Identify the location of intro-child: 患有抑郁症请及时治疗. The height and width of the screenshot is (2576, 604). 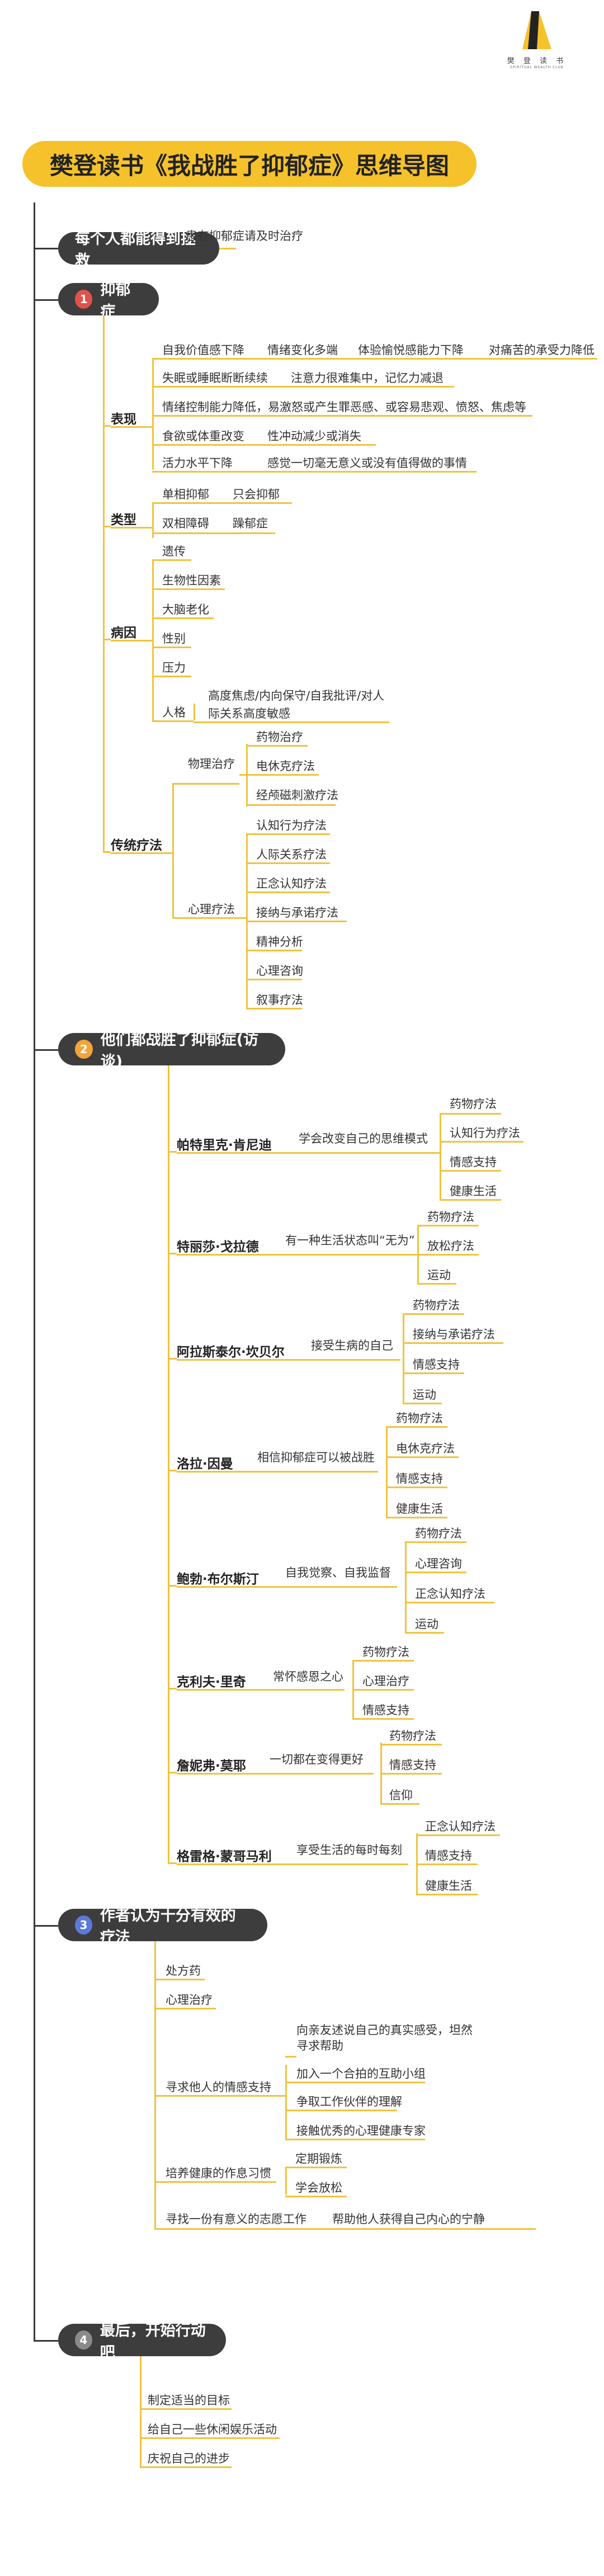
(244, 236).